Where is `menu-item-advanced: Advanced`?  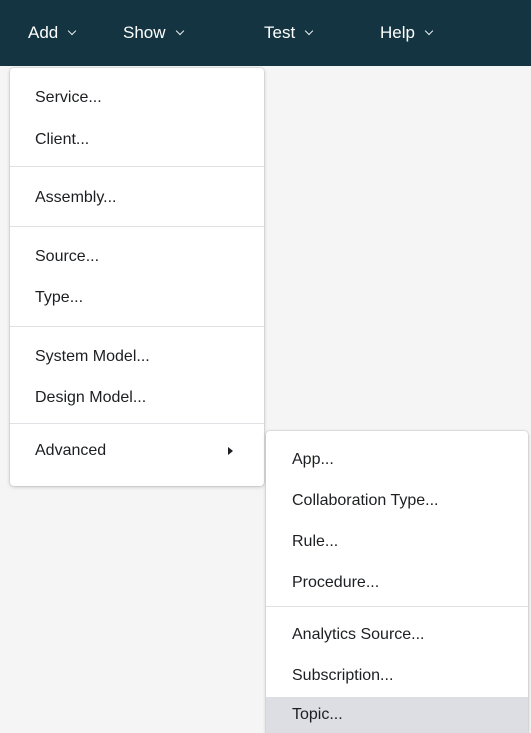
menu-item-advanced: Advanced is located at coordinates (137, 451).